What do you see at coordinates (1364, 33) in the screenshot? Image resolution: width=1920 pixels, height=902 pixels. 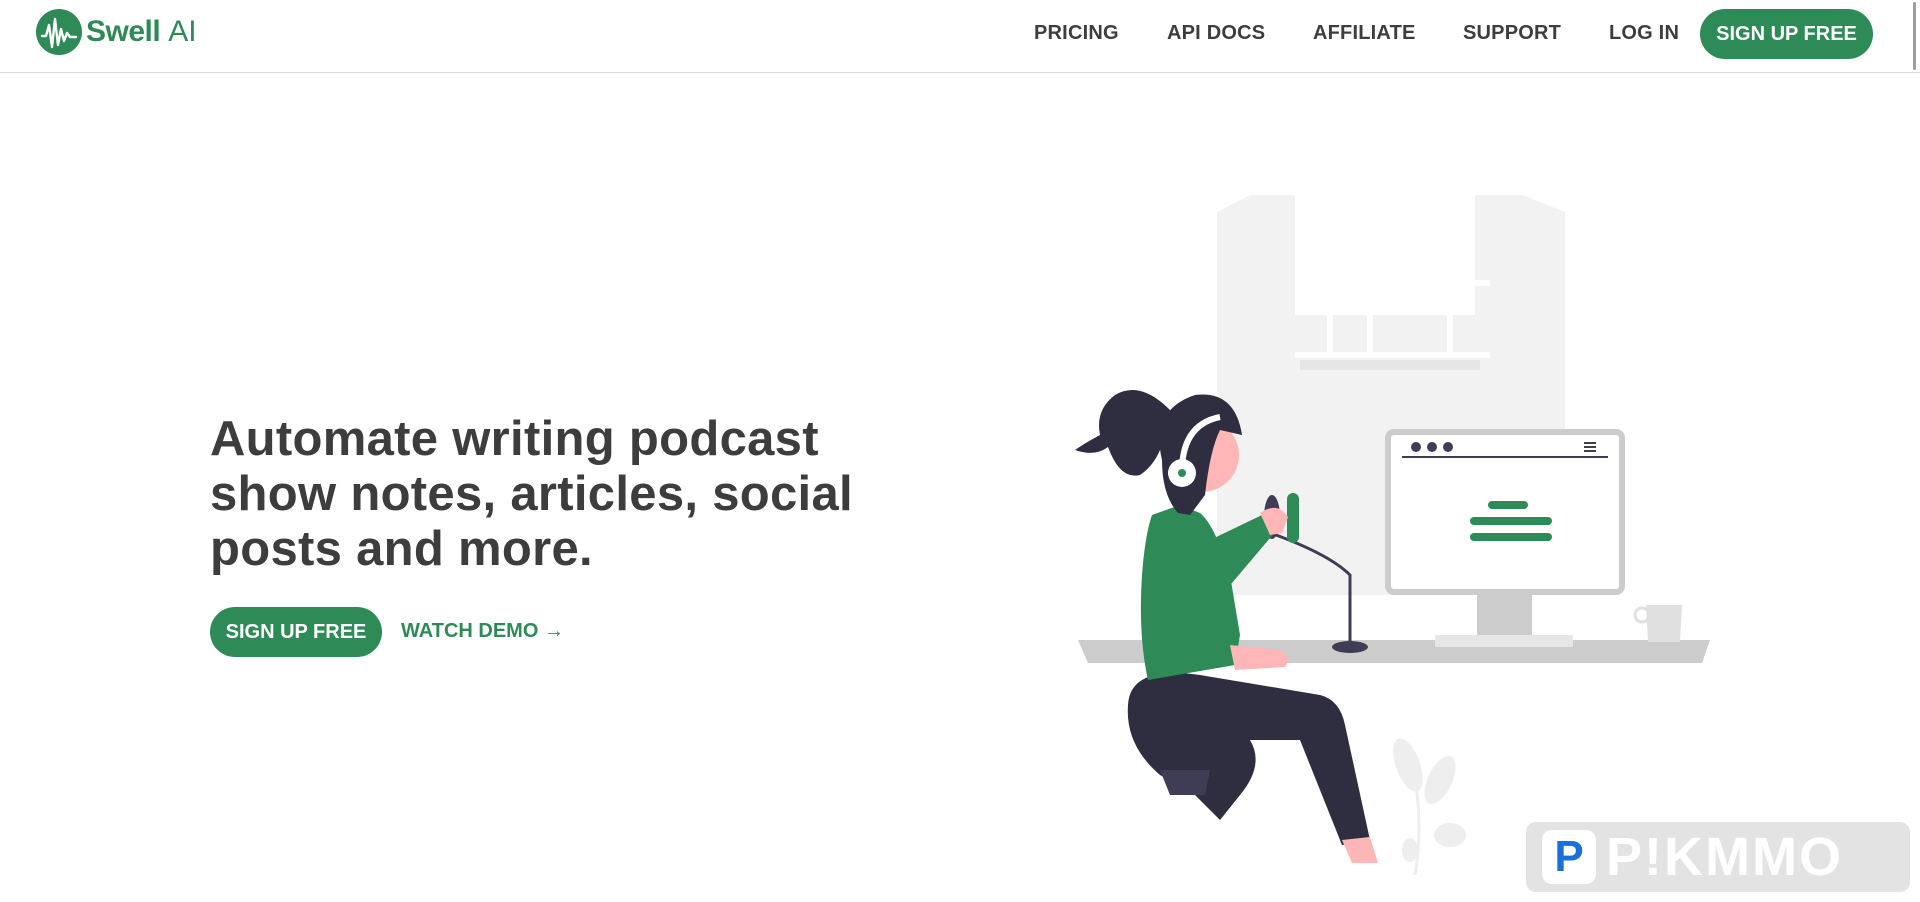 I see `nav-affiliate: AFFILIATE` at bounding box center [1364, 33].